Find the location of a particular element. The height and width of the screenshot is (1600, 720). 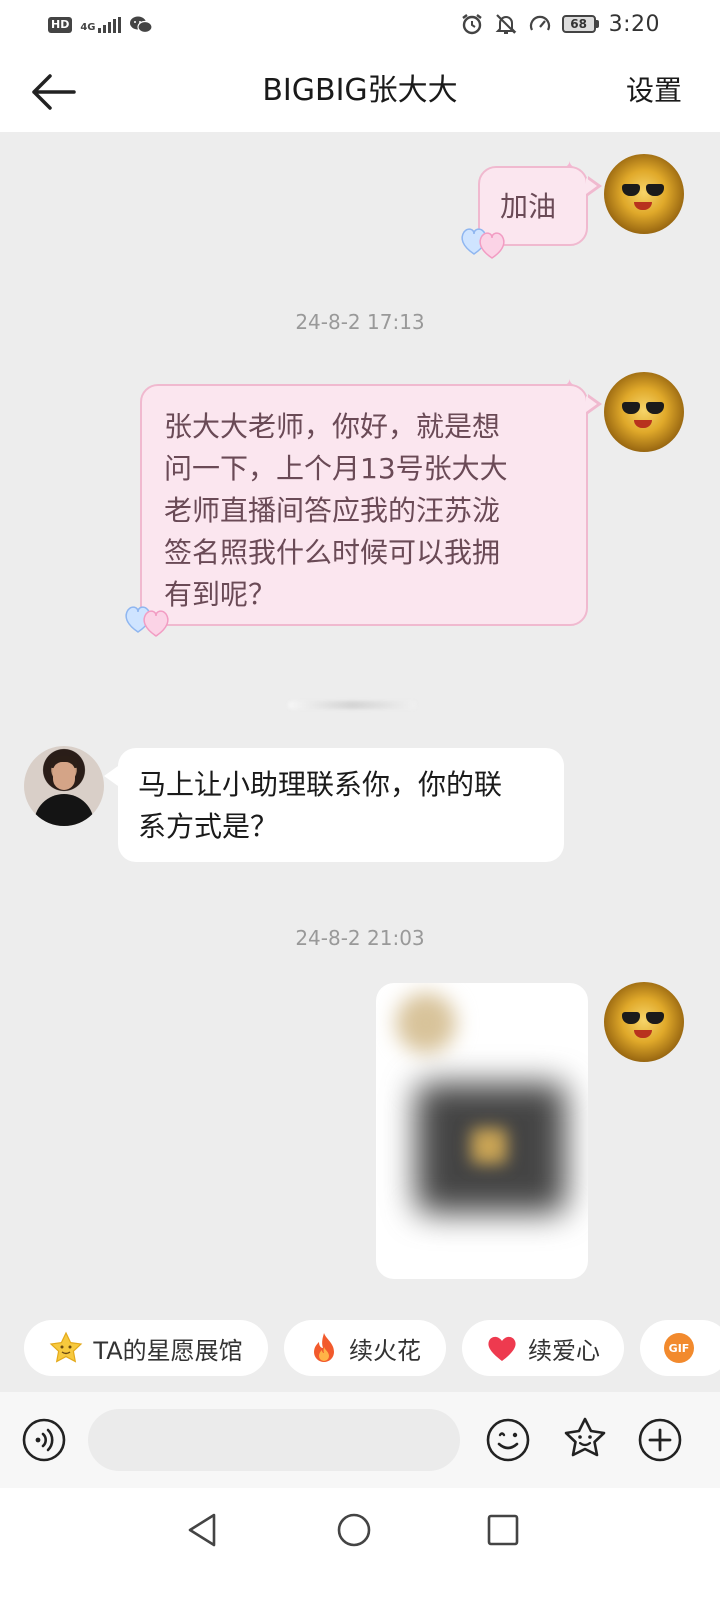

image-message-blurred is located at coordinates (482, 1131).